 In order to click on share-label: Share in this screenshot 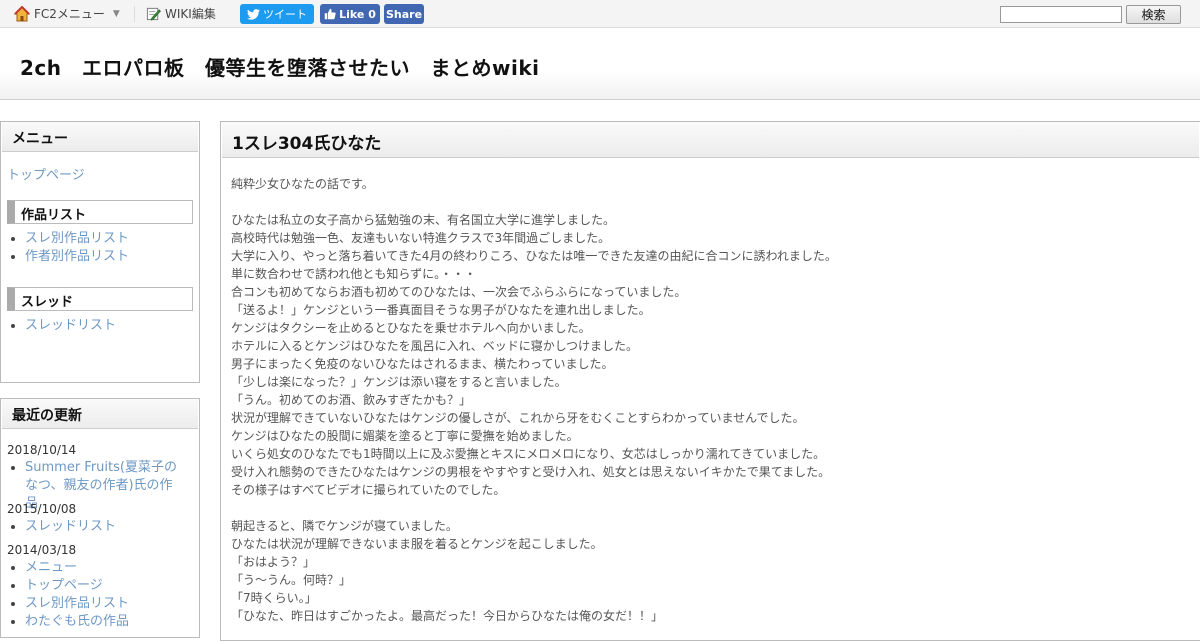, I will do `click(404, 14)`.